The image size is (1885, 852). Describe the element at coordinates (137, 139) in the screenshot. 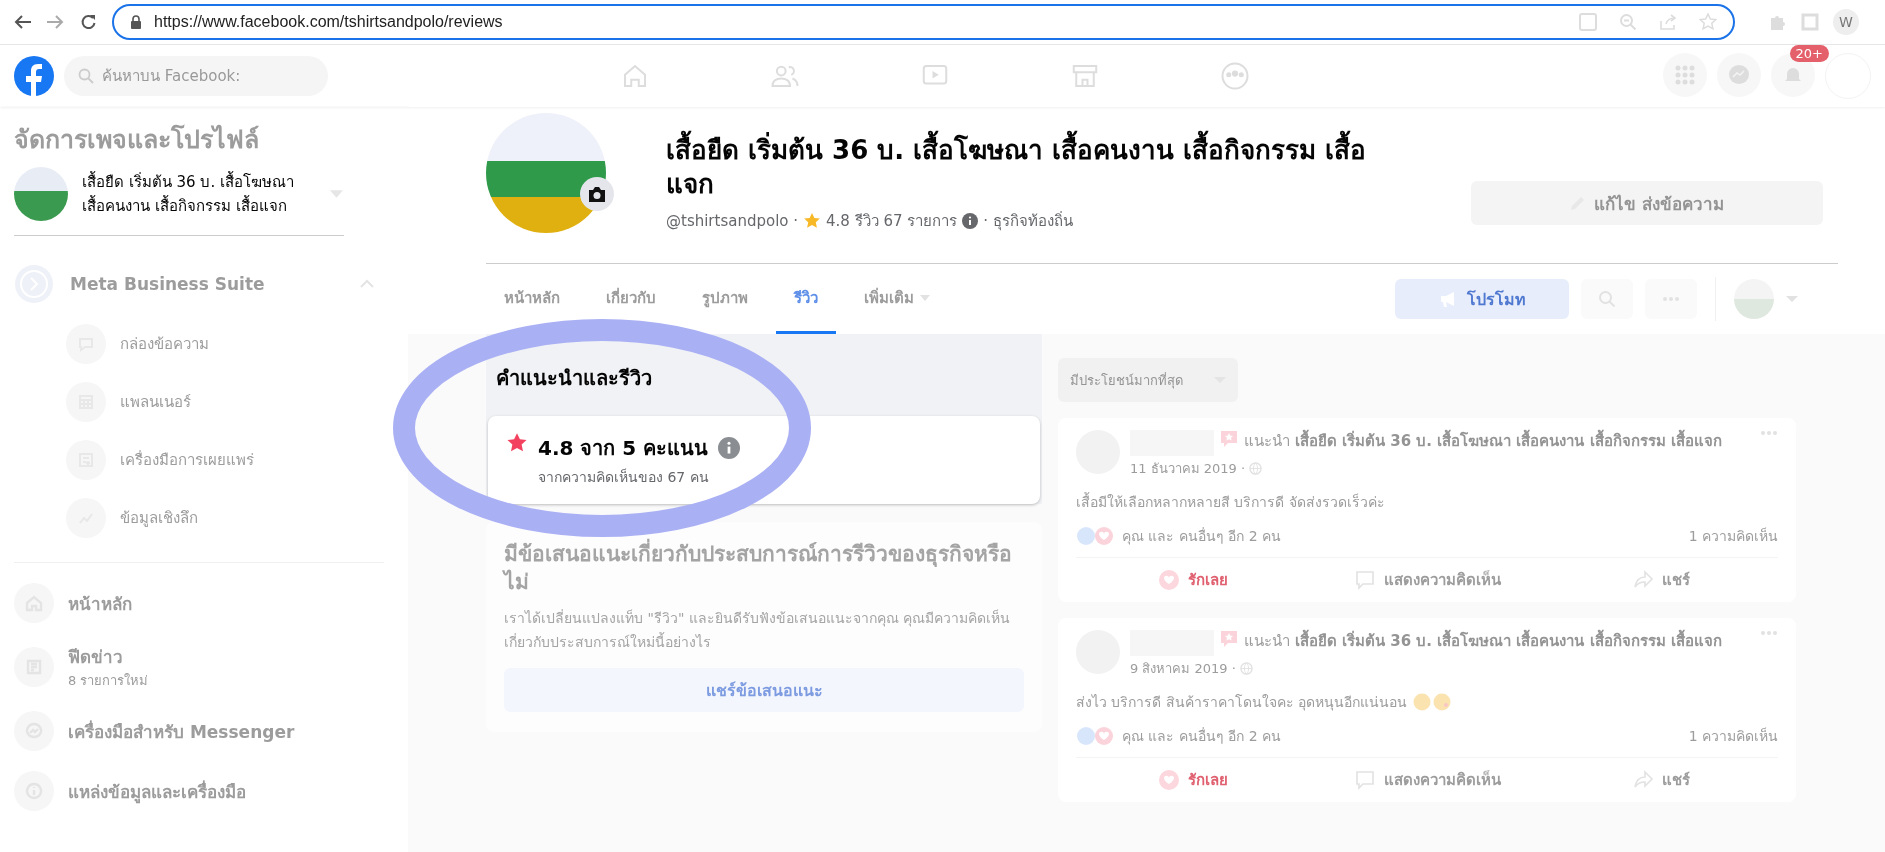

I see `sidebar-title: จัดการเพจและโปรไฟล์` at that location.